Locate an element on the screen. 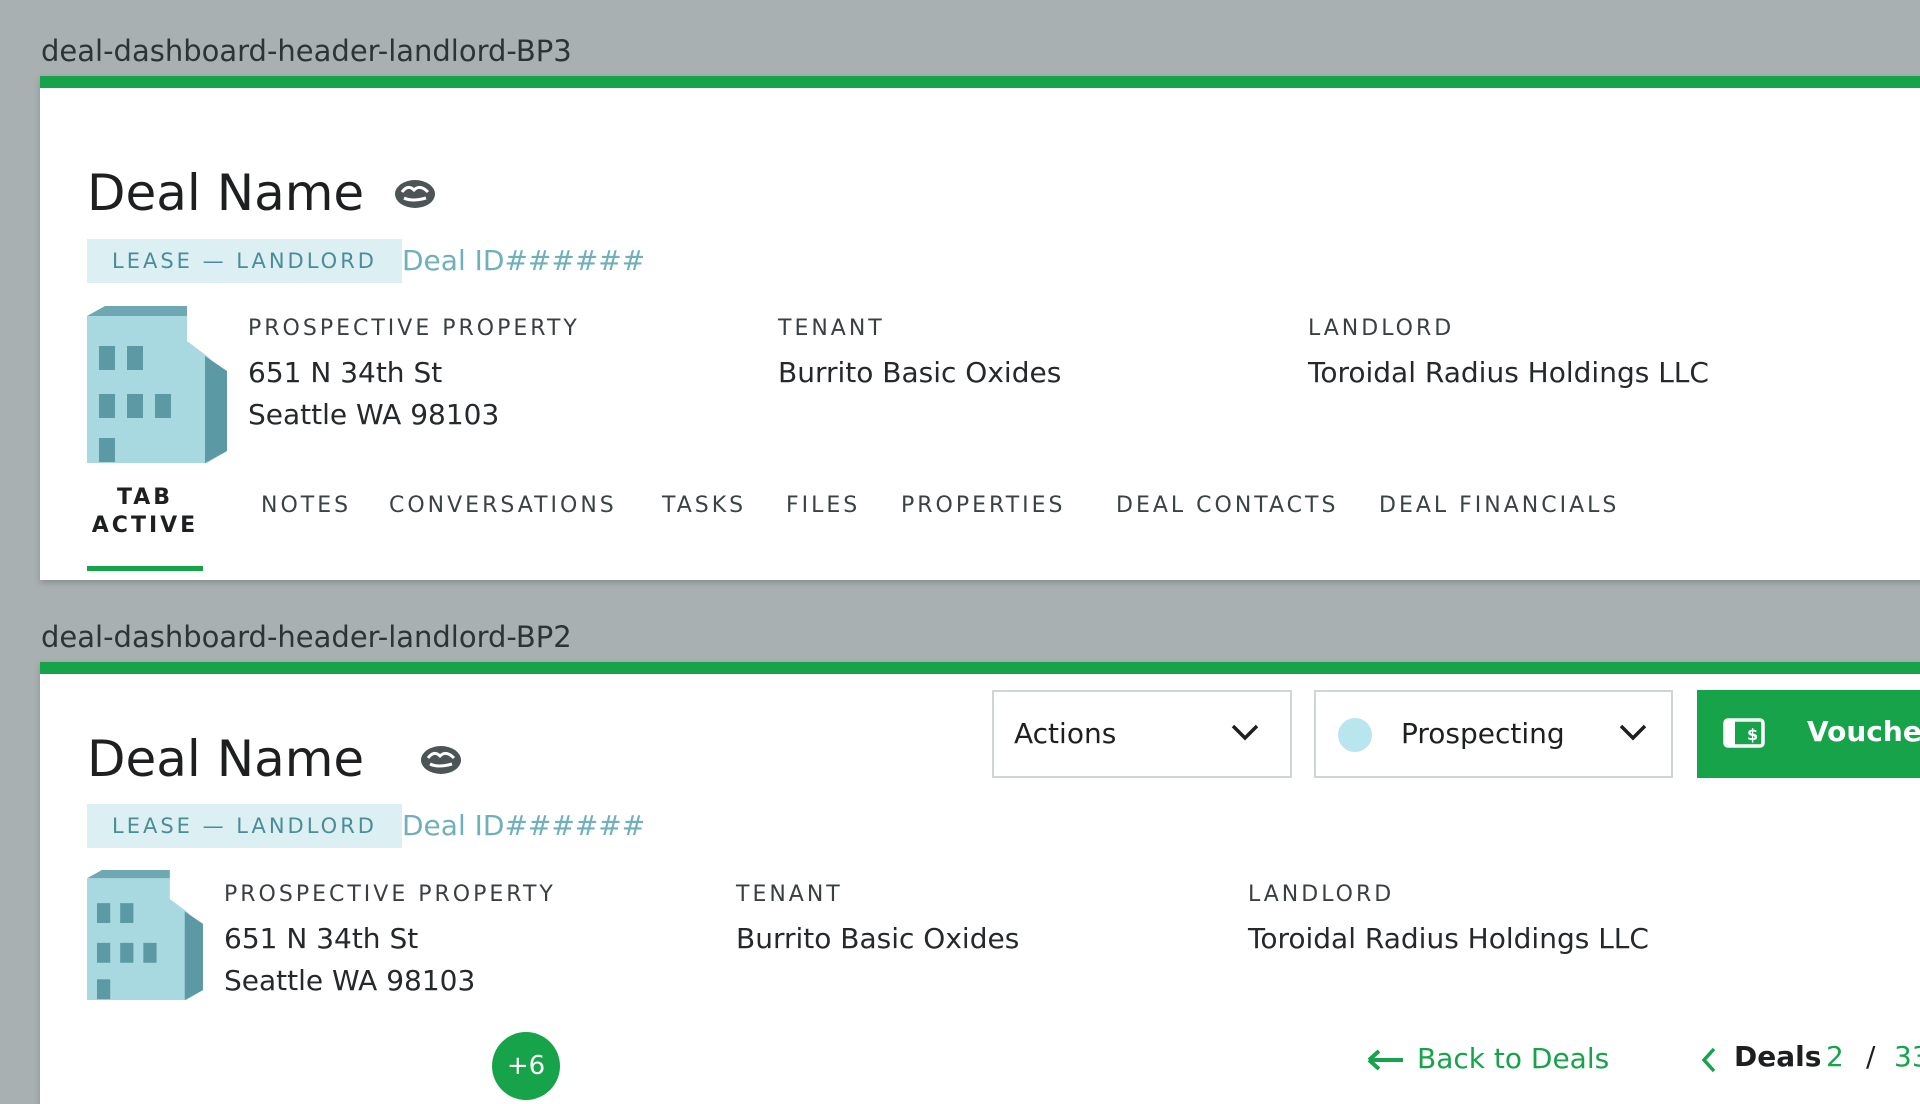 The height and width of the screenshot is (1104, 1920). tab-active-line1: TAB is located at coordinates (145, 497).